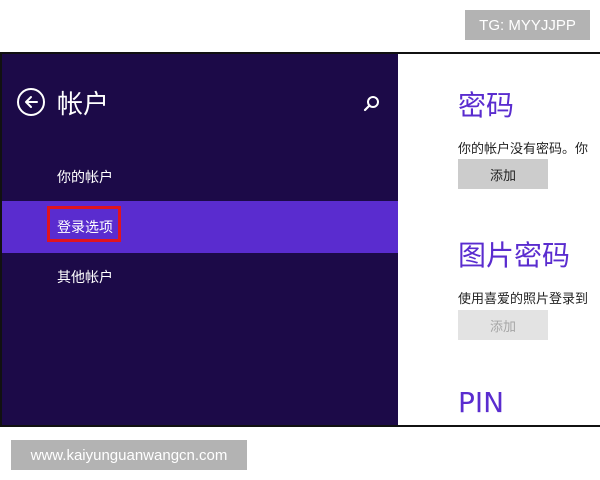  I want to click on watermark-bottom: www.kaiyunguanwangcn.com, so click(129, 455).